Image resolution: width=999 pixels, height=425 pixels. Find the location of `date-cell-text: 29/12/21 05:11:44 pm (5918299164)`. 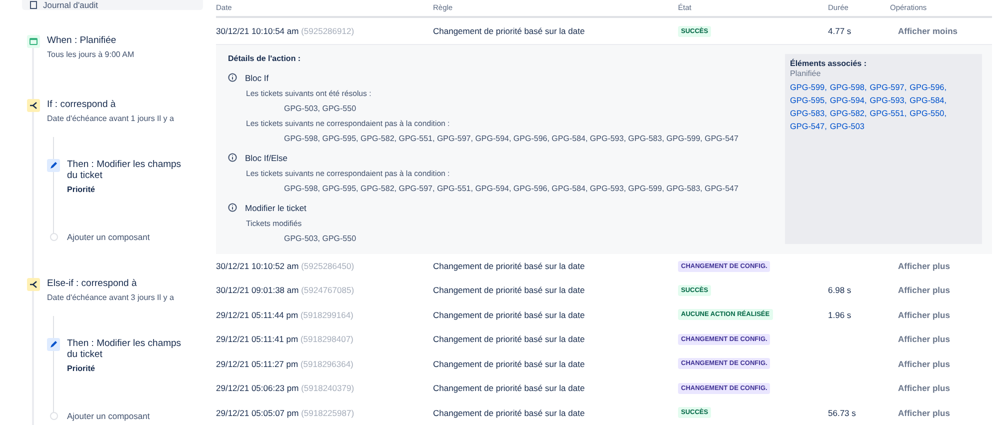

date-cell-text: 29/12/21 05:11:44 pm (5918299164) is located at coordinates (285, 315).